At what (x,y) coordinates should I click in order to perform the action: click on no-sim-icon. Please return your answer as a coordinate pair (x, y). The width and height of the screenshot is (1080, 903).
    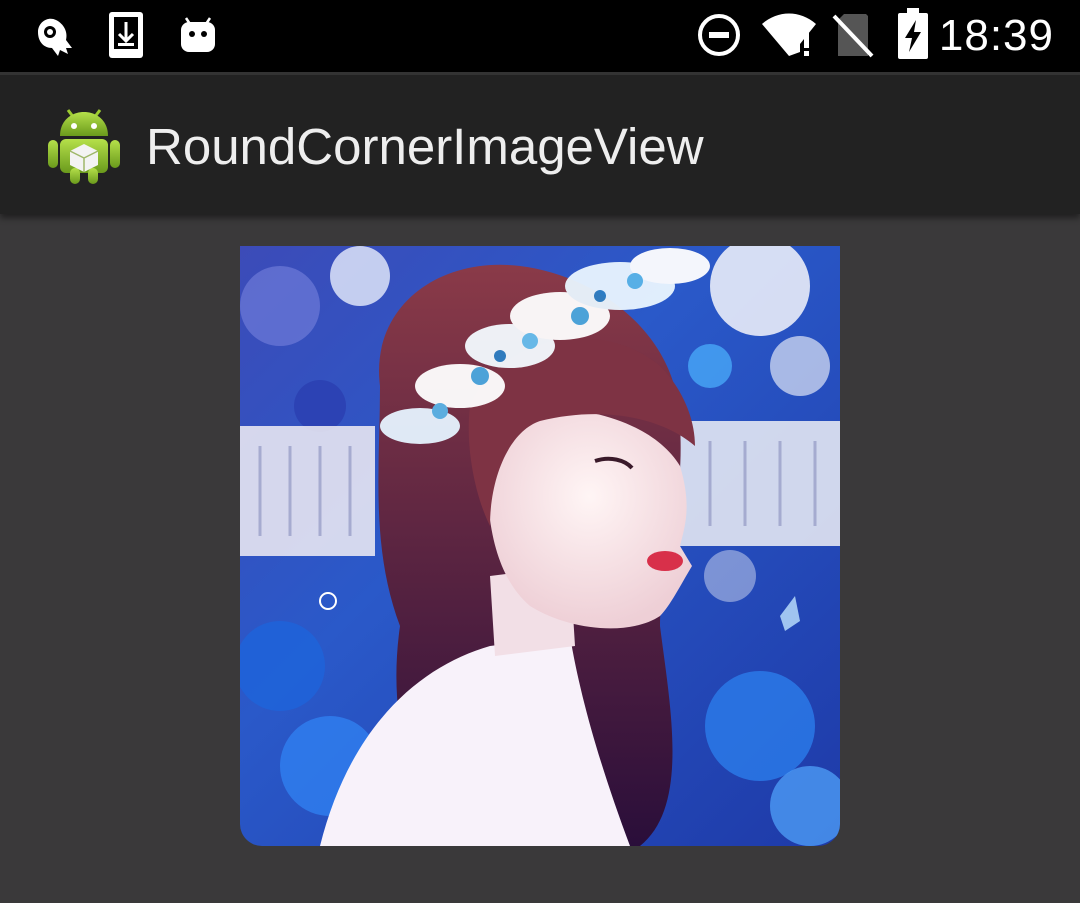
    Looking at the image, I should click on (853, 35).